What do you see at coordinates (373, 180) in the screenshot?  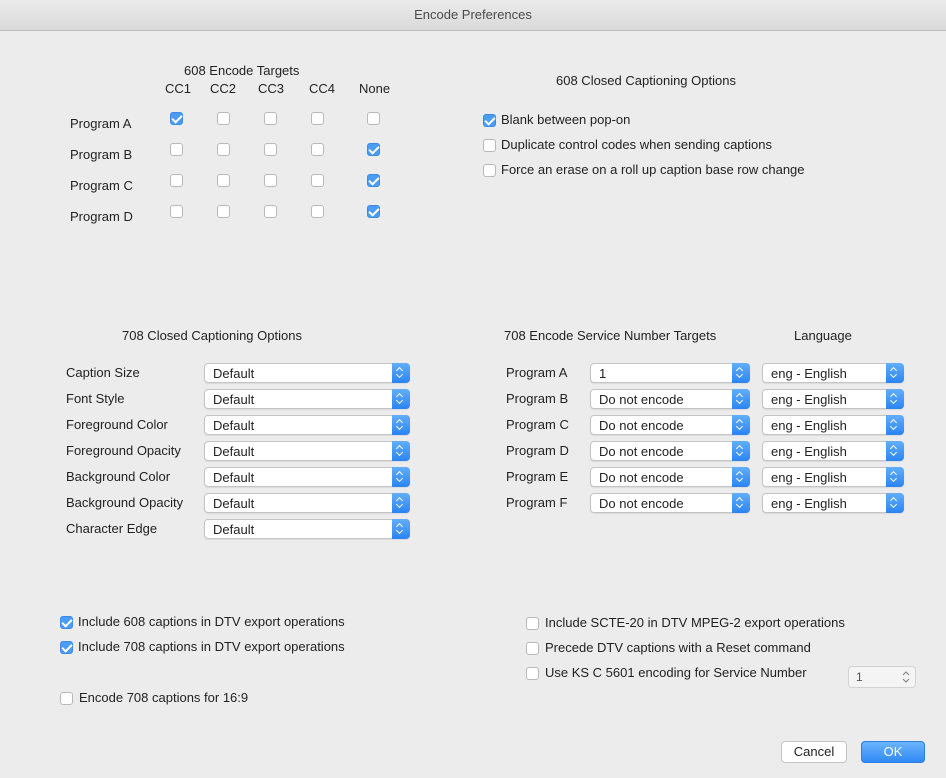 I see `checkbox-program-c-none` at bounding box center [373, 180].